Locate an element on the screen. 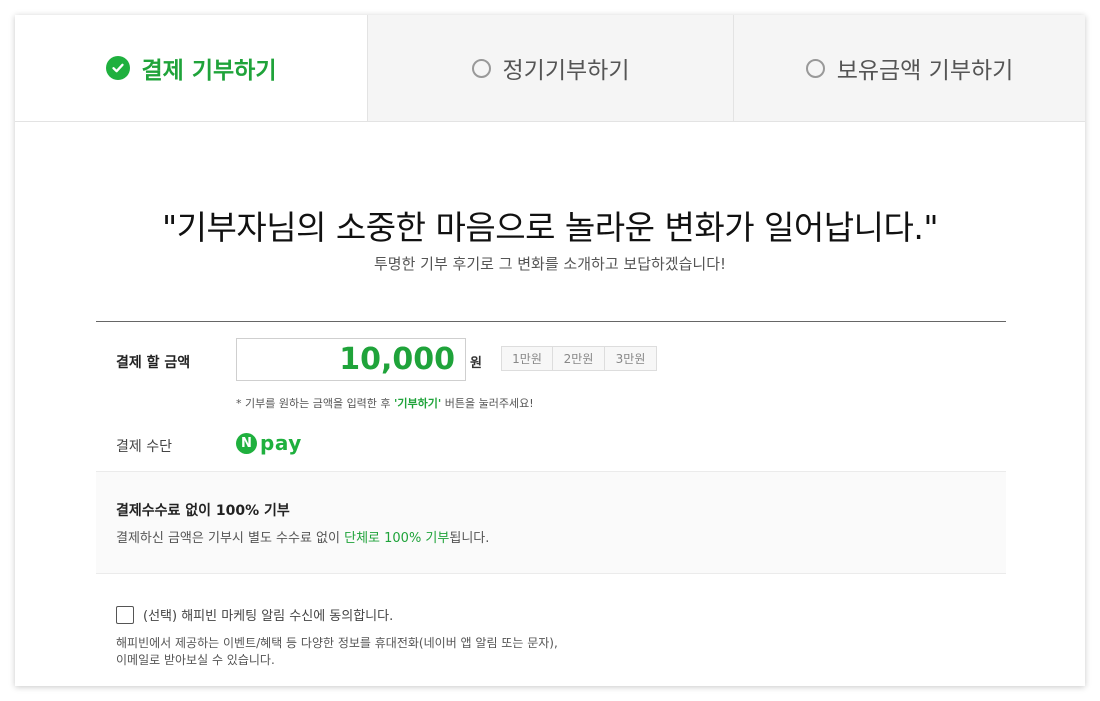 The width and height of the screenshot is (1100, 701). amount-hint: * 기부를 원하는 금액을 입력한 후 '기부하기' 버튼을 눌러주세요! is located at coordinates (385, 403).